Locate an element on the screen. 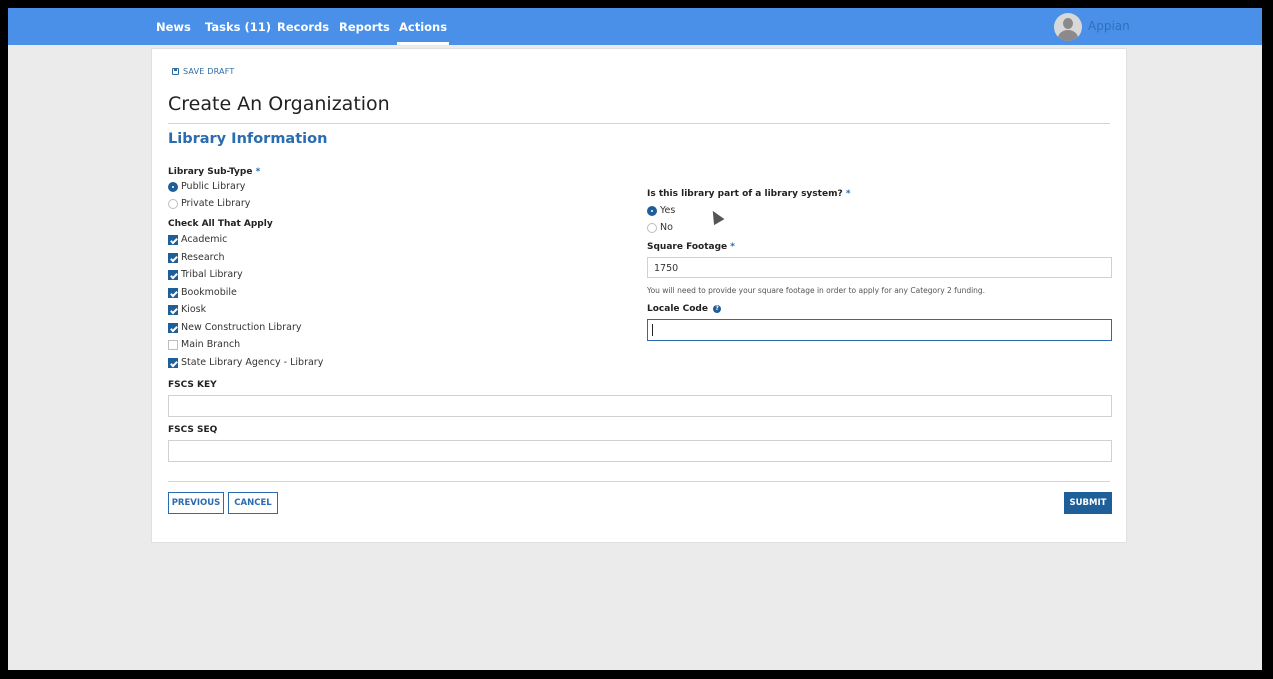 Image resolution: width=1273 pixels, height=679 pixels. radio-label: Yes is located at coordinates (668, 210).